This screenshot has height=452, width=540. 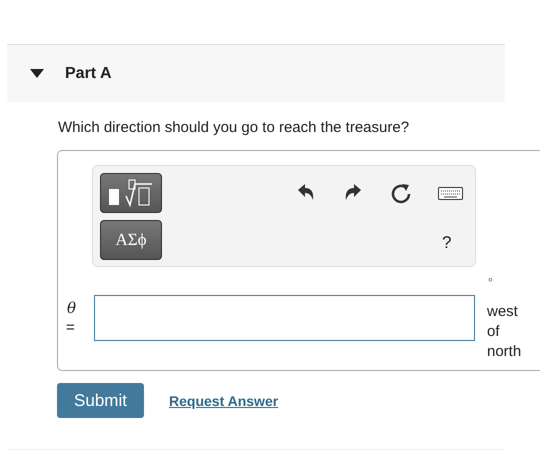 I want to click on degree-sign: ∘, so click(x=490, y=279).